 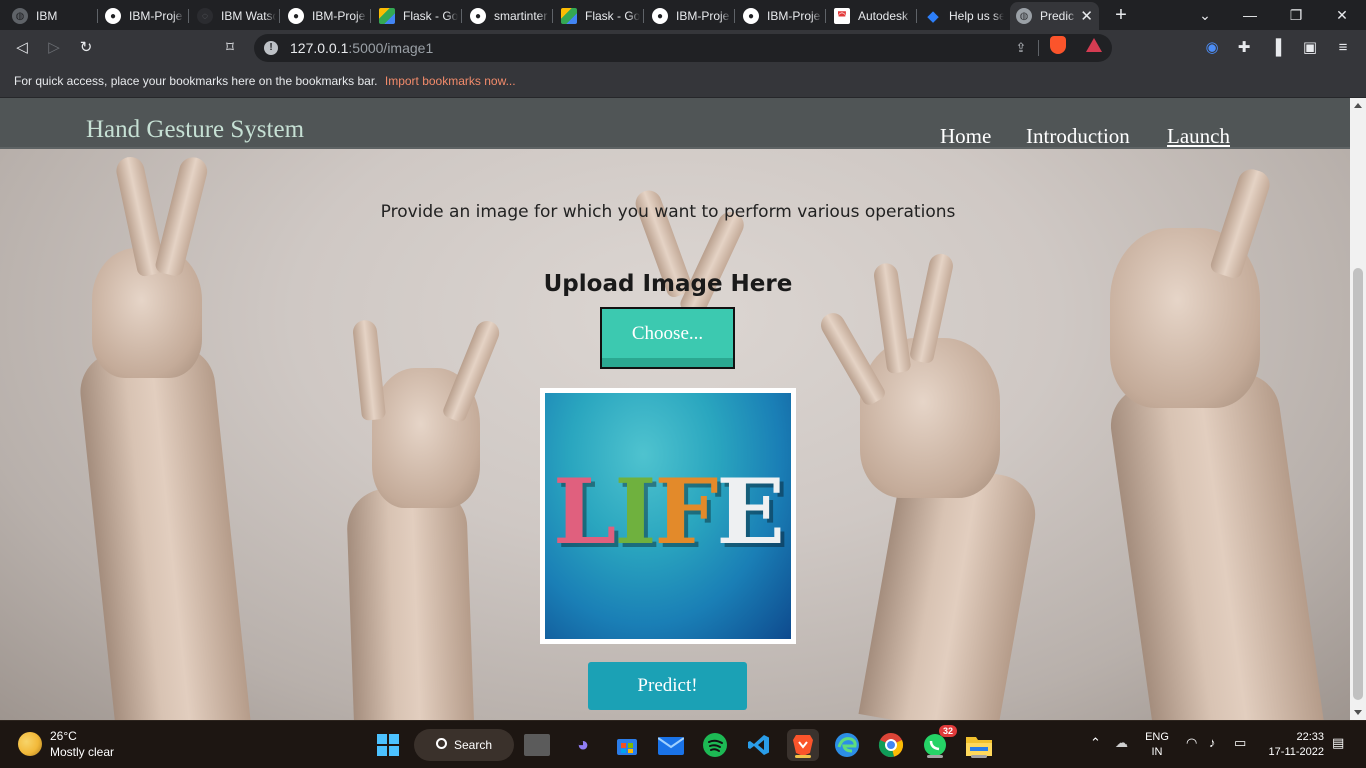 I want to click on nav-introduction-link: Introduction, so click(x=1078, y=136).